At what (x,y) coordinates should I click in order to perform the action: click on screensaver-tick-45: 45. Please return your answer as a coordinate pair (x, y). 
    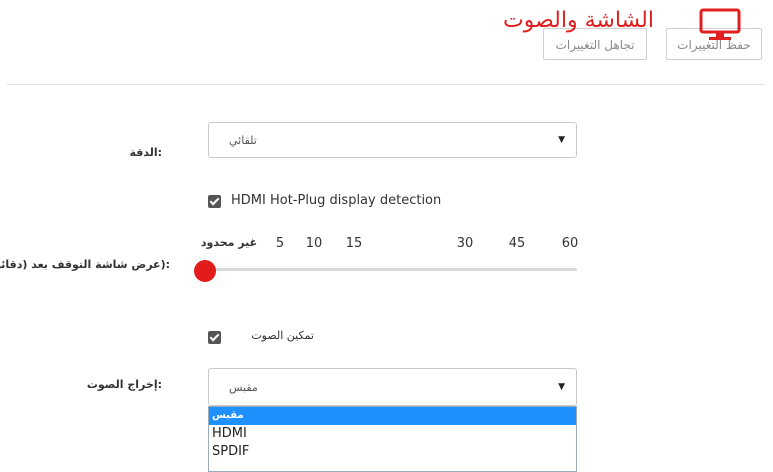
    Looking at the image, I should click on (517, 243).